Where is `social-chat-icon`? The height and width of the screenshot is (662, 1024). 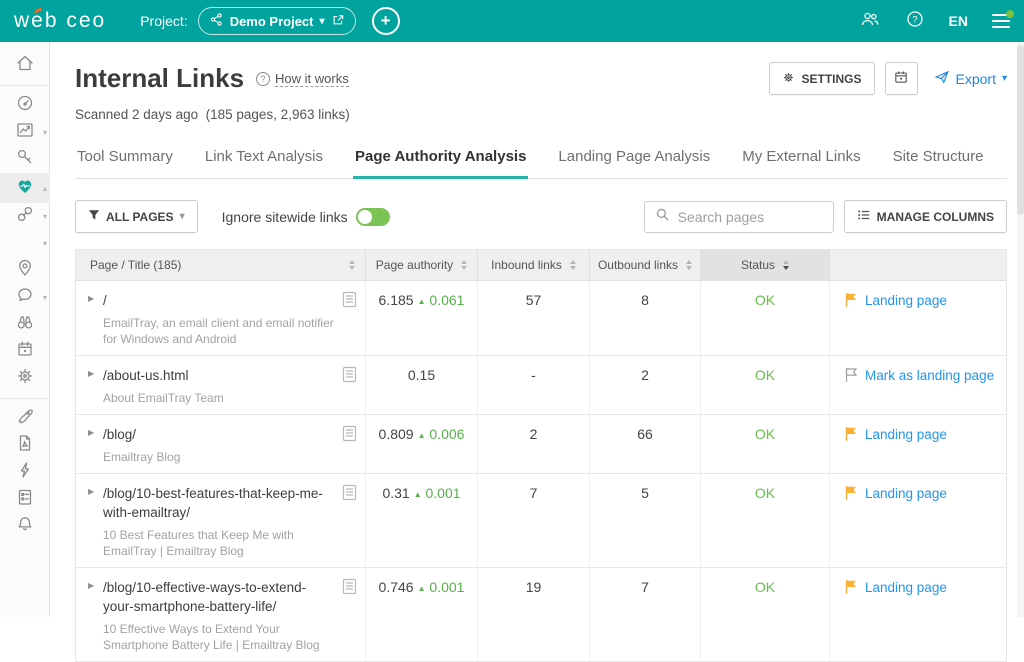
social-chat-icon is located at coordinates (25, 297).